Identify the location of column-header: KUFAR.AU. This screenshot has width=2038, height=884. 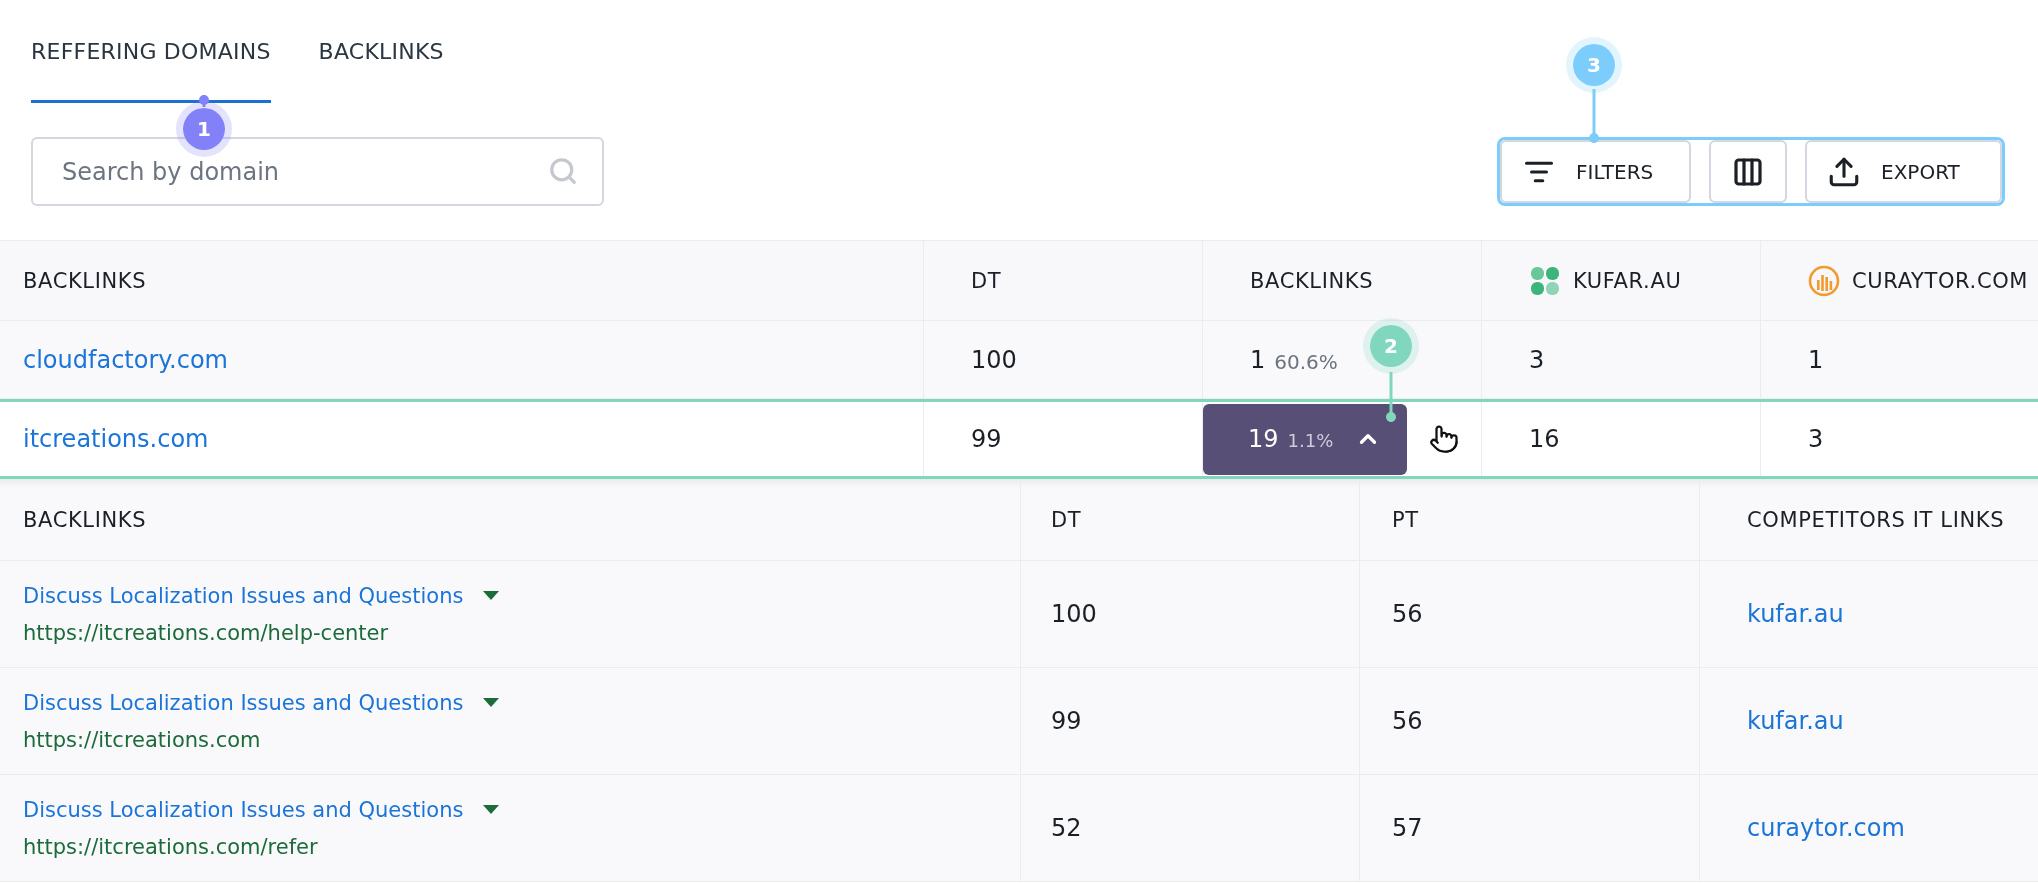
(1627, 281).